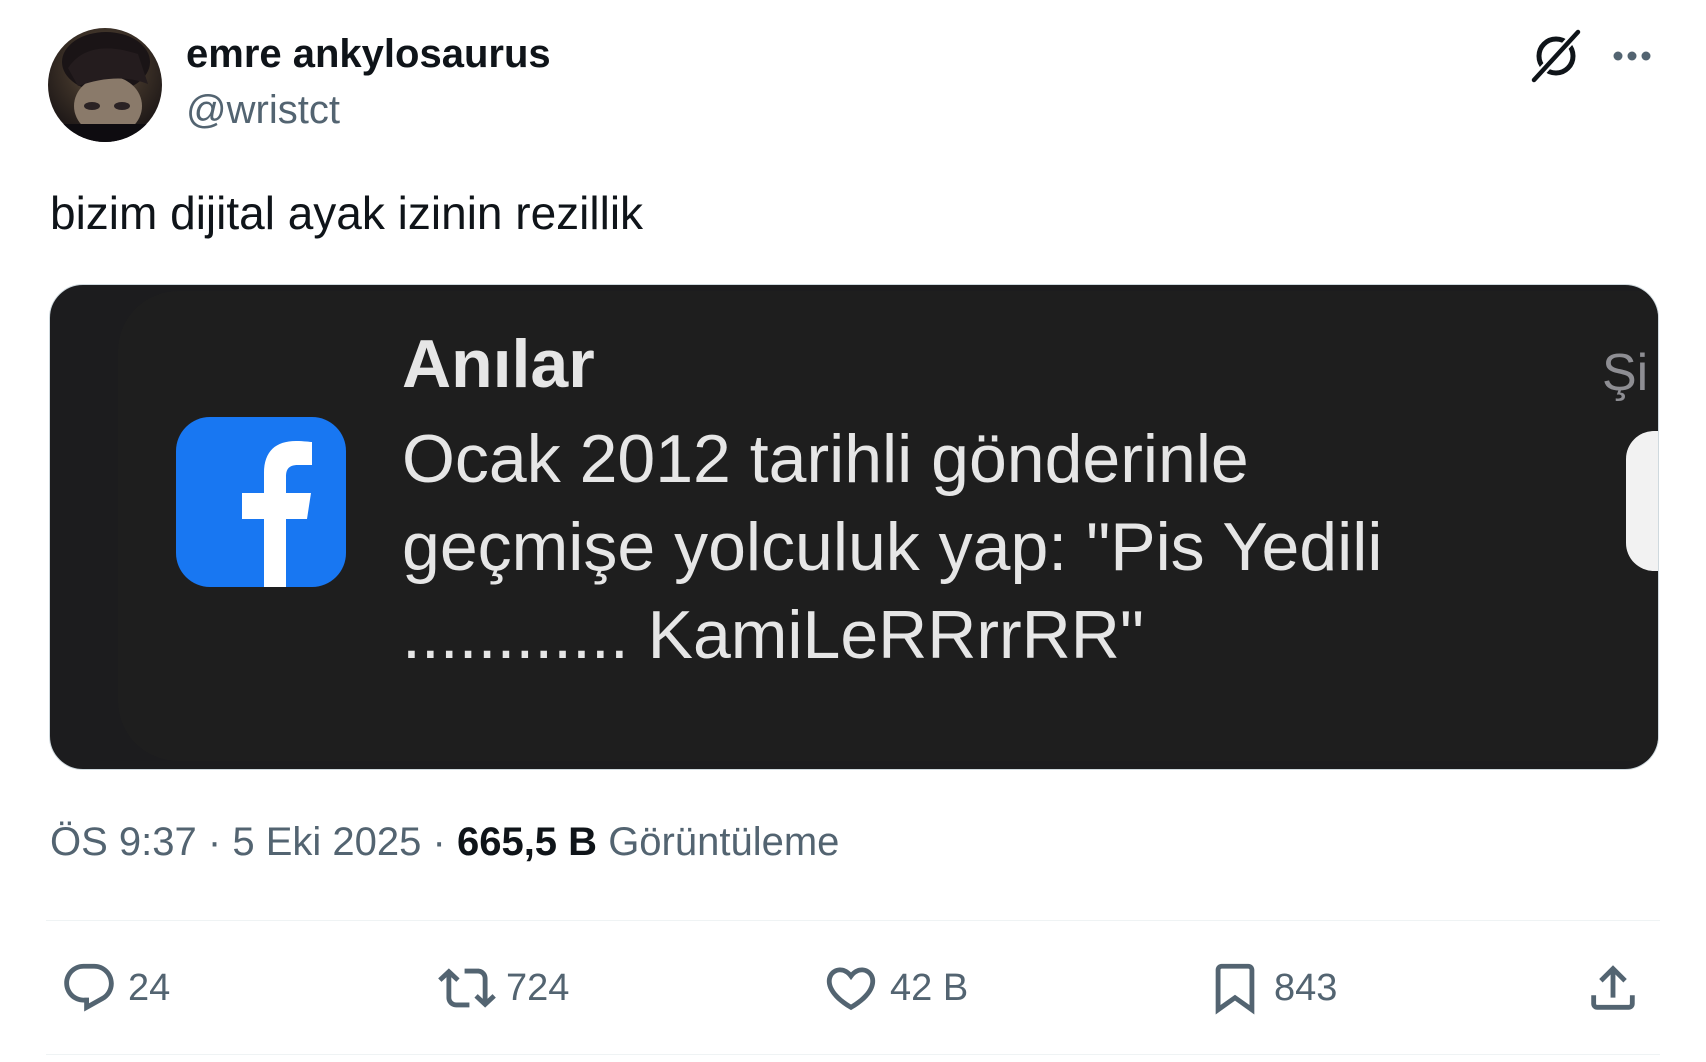  Describe the element at coordinates (1235, 988) in the screenshot. I see `bookmark-icon` at that location.